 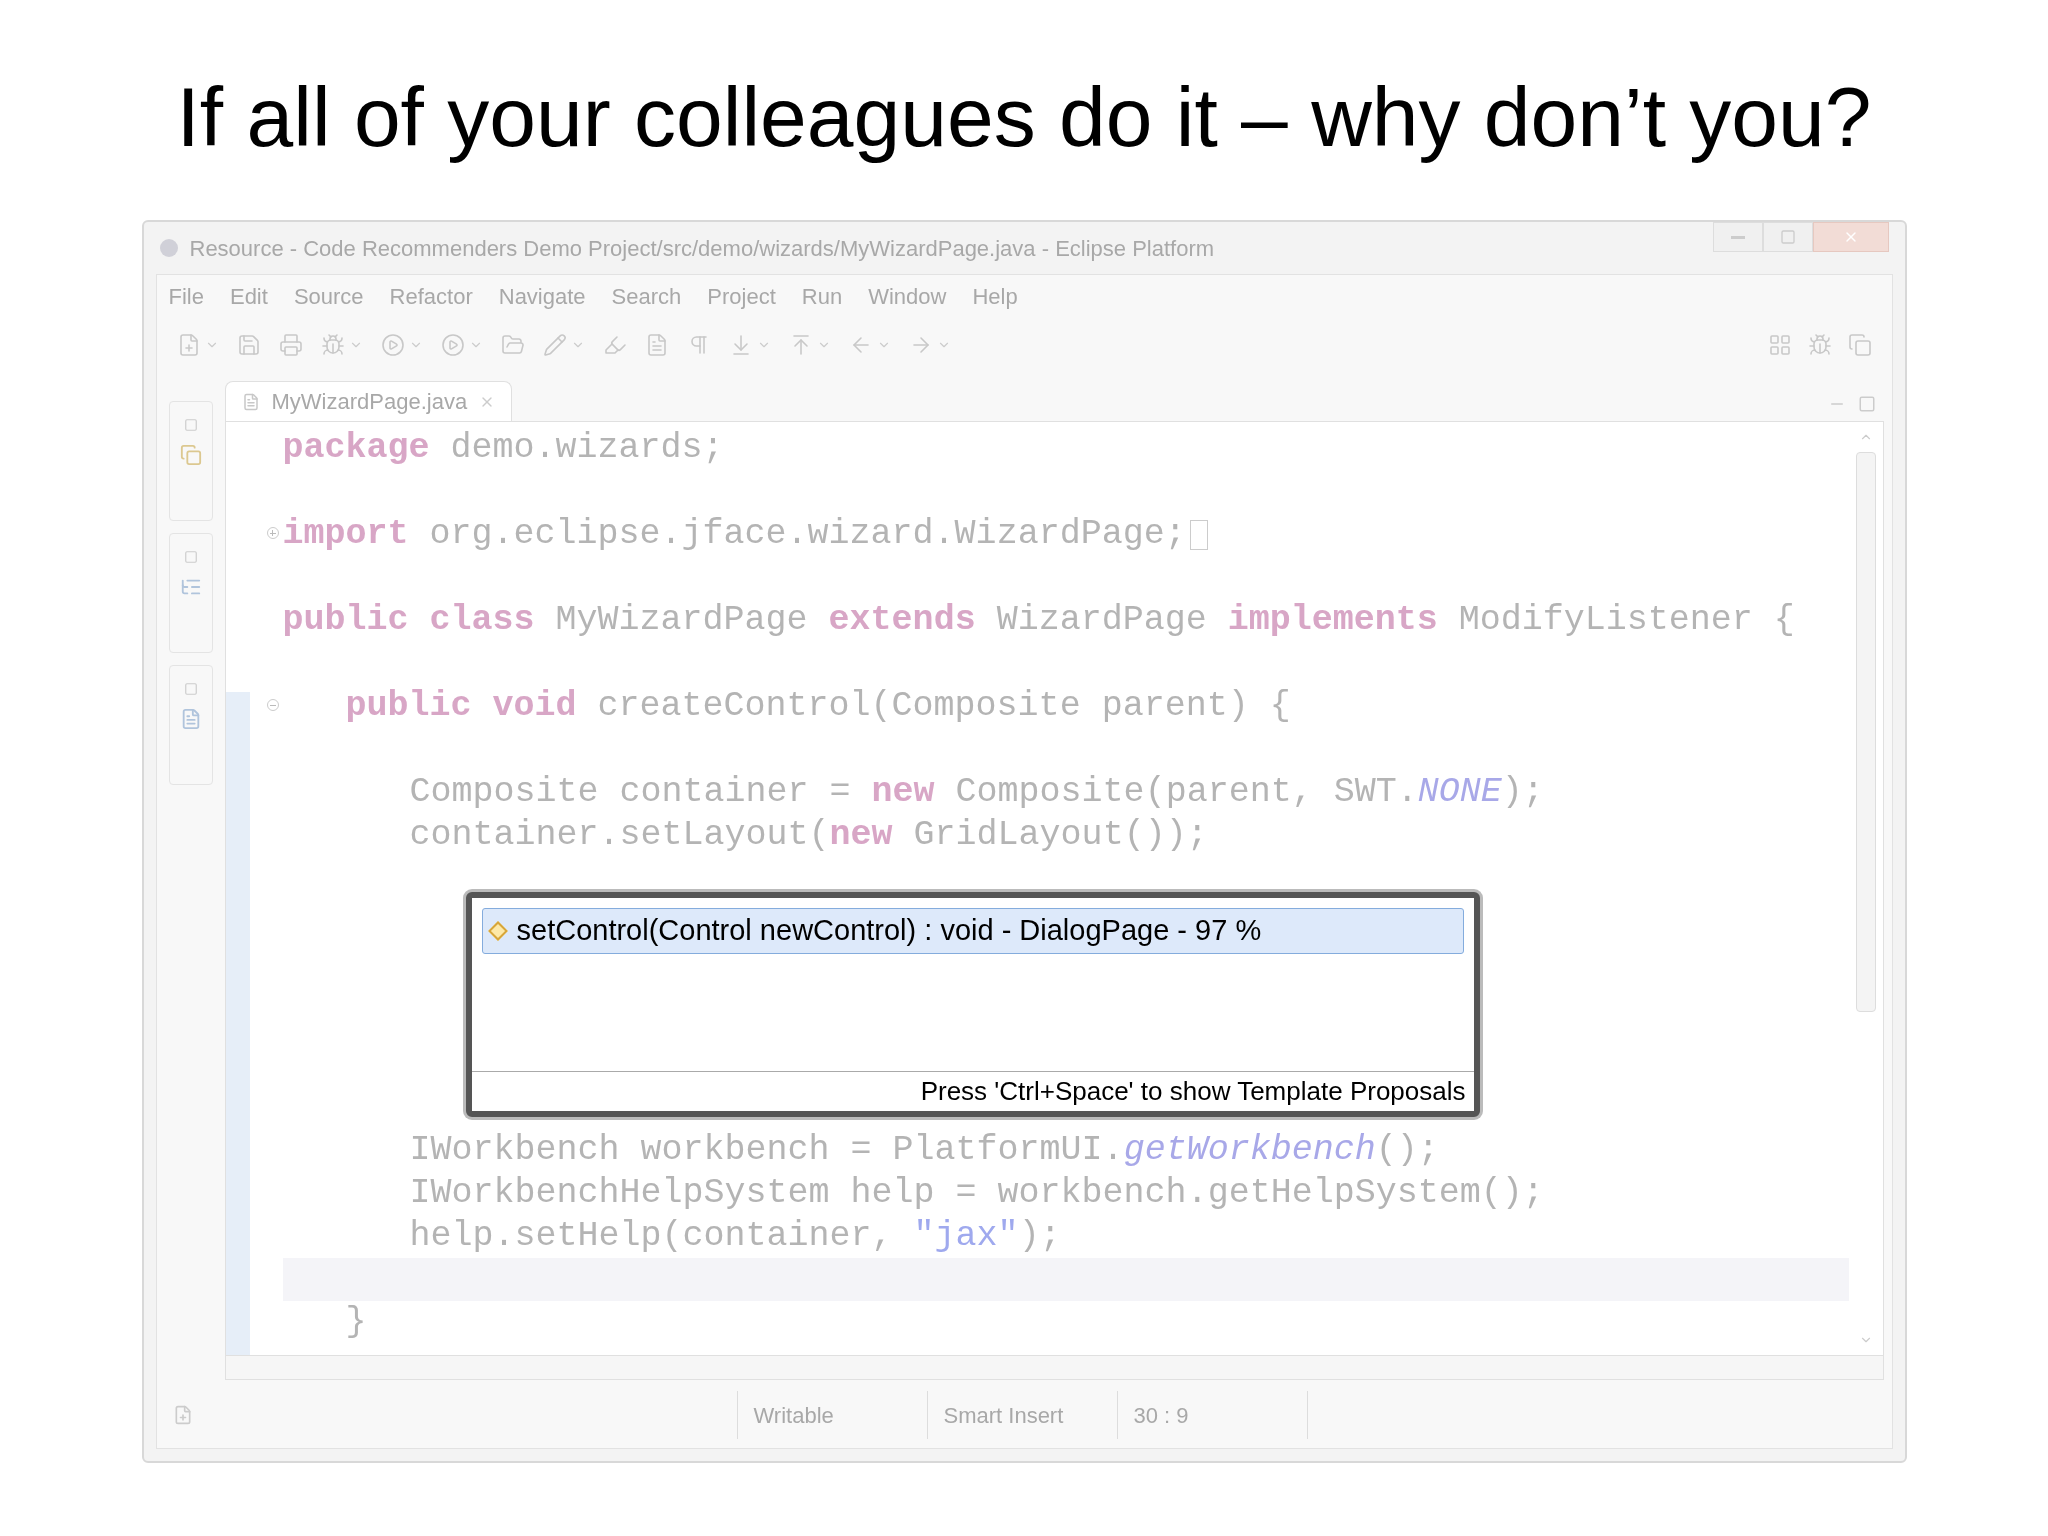 What do you see at coordinates (1819, 345) in the screenshot?
I see `debug-perspective-icon` at bounding box center [1819, 345].